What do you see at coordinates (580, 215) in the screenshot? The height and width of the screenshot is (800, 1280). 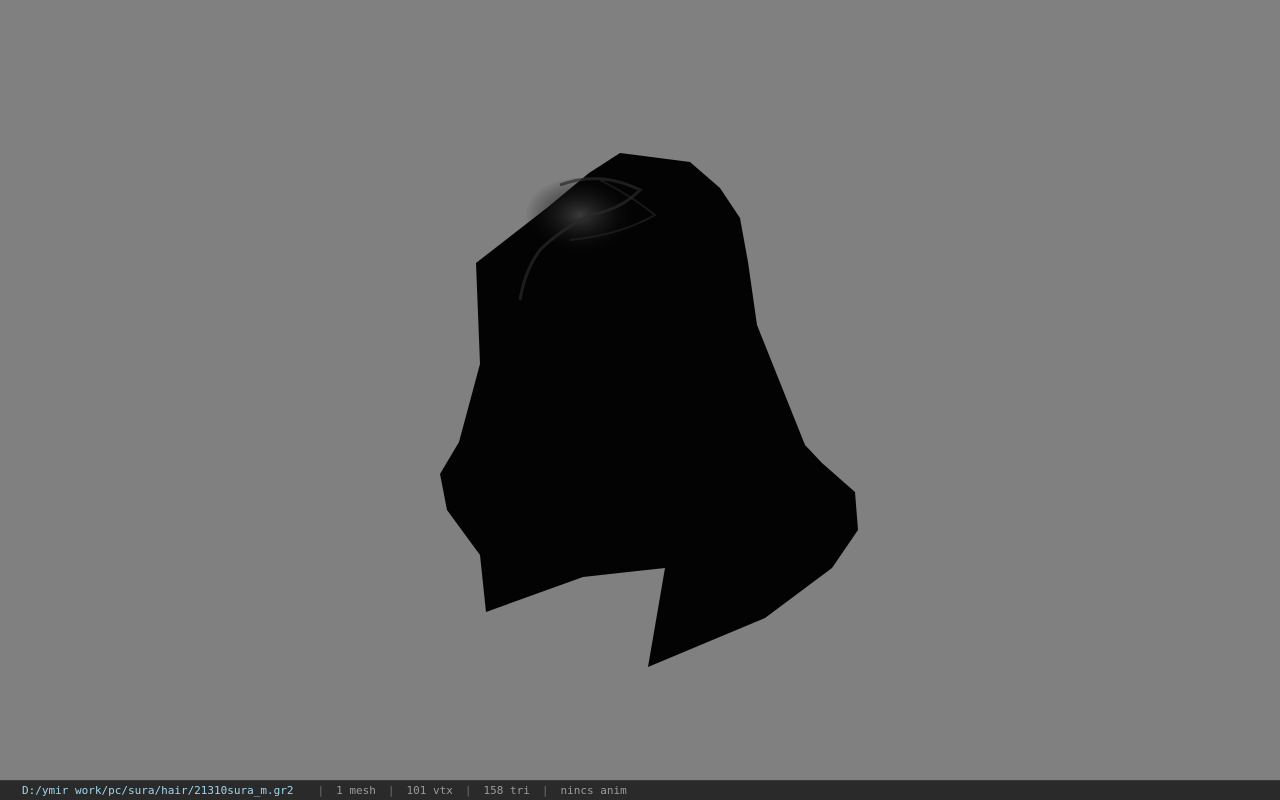 I see `mesh-texture-highlight` at bounding box center [580, 215].